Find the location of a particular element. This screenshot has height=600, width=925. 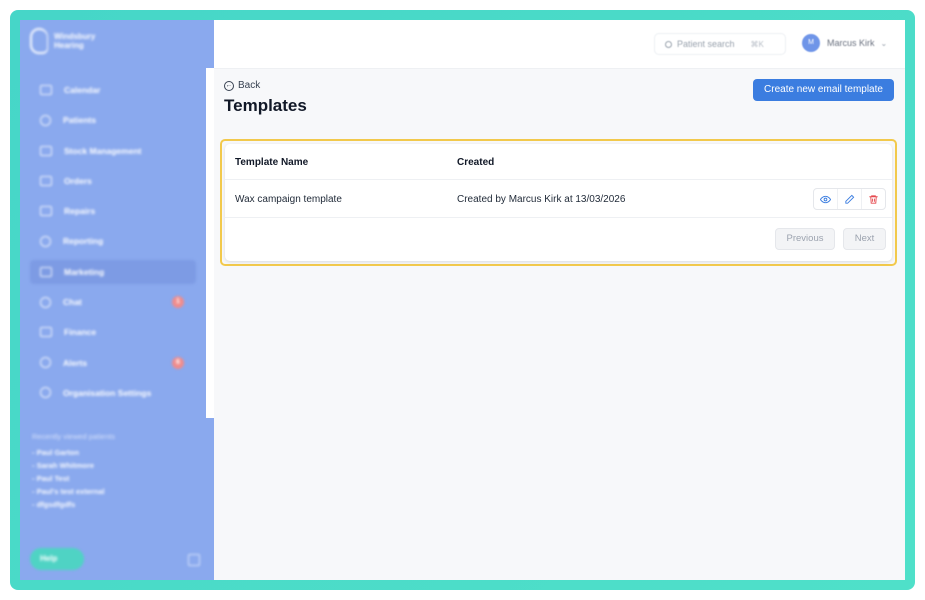

gear-icon is located at coordinates (45, 393).